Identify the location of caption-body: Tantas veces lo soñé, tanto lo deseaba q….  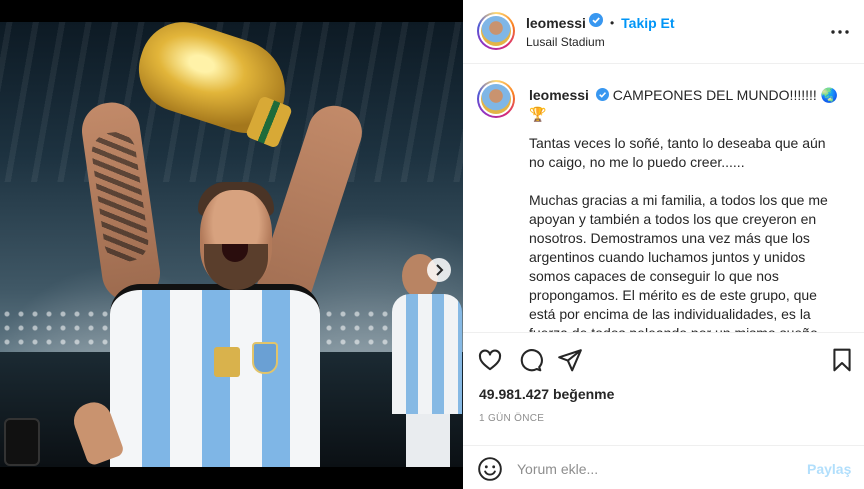
(686, 233).